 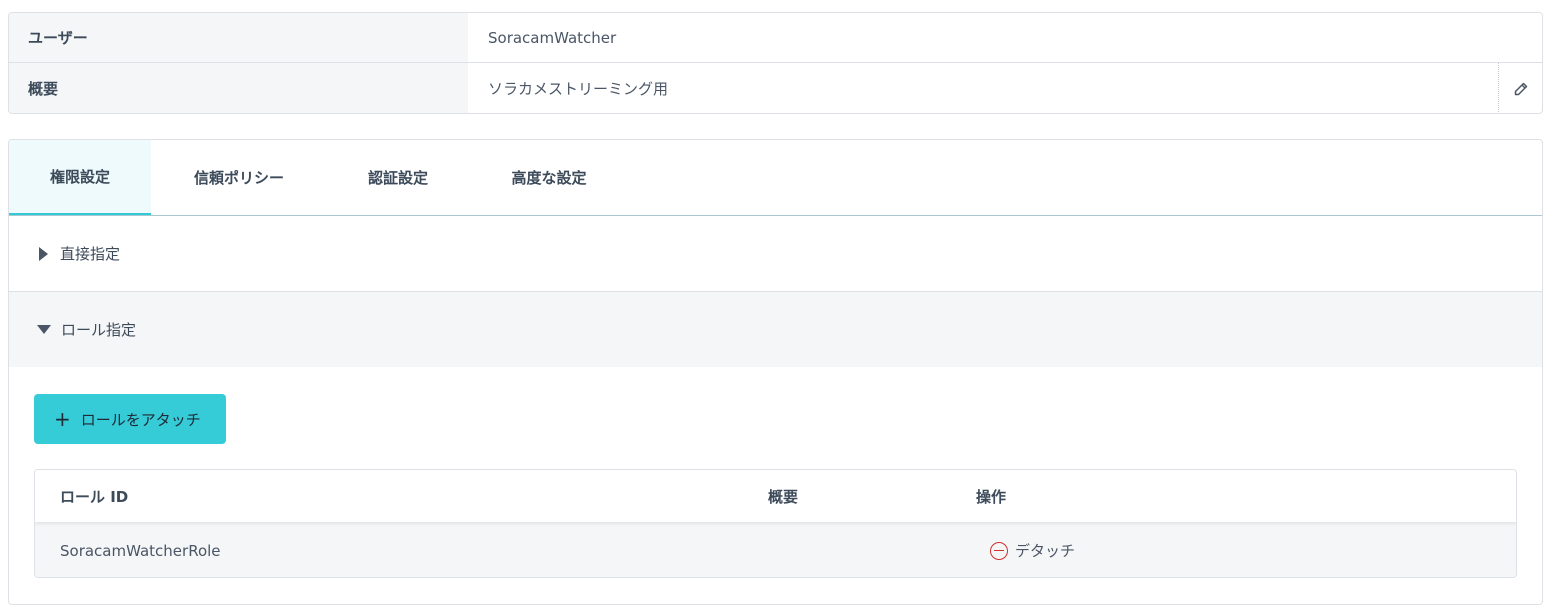 What do you see at coordinates (140, 419) in the screenshot?
I see `attach-role-label: ロールをアタッチ` at bounding box center [140, 419].